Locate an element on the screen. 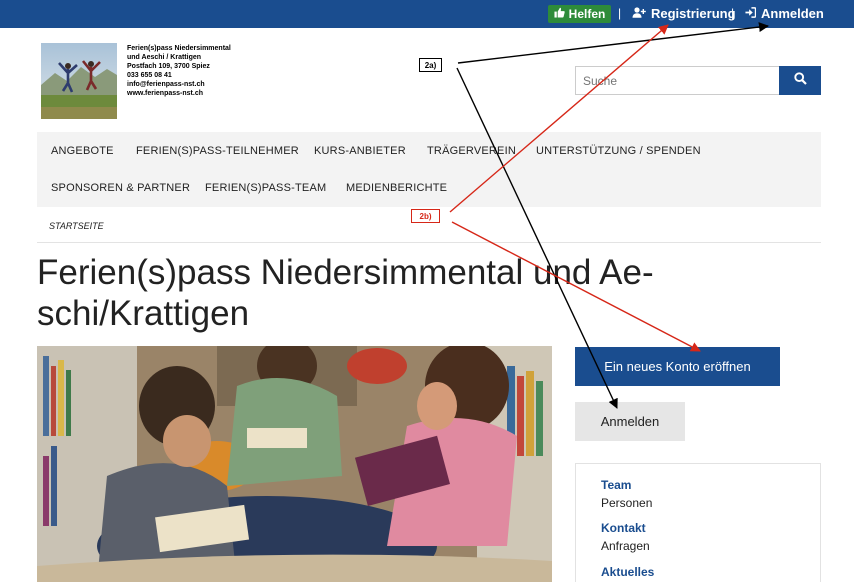 Image resolution: width=854 pixels, height=582 pixels. nav-item-traegerverein: TRÄGERVEREIN is located at coordinates (471, 151).